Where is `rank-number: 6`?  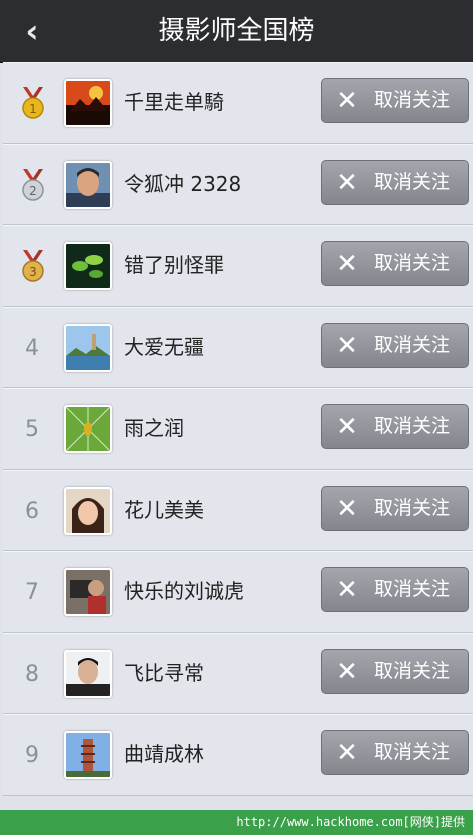 rank-number: 6 is located at coordinates (32, 511).